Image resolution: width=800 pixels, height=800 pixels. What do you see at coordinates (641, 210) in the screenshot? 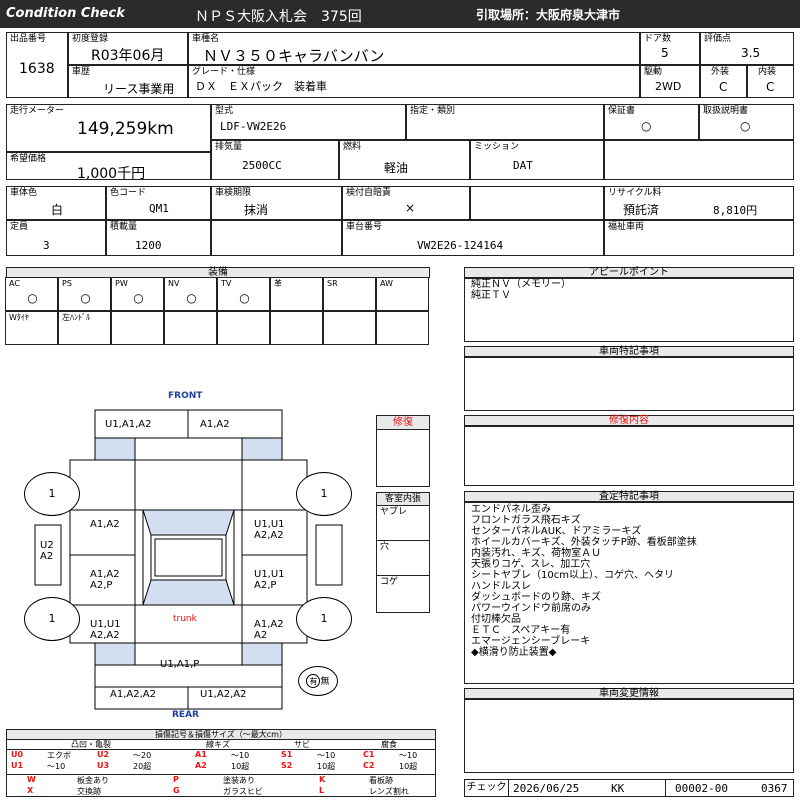
I see `recycle-status: 預託済` at bounding box center [641, 210].